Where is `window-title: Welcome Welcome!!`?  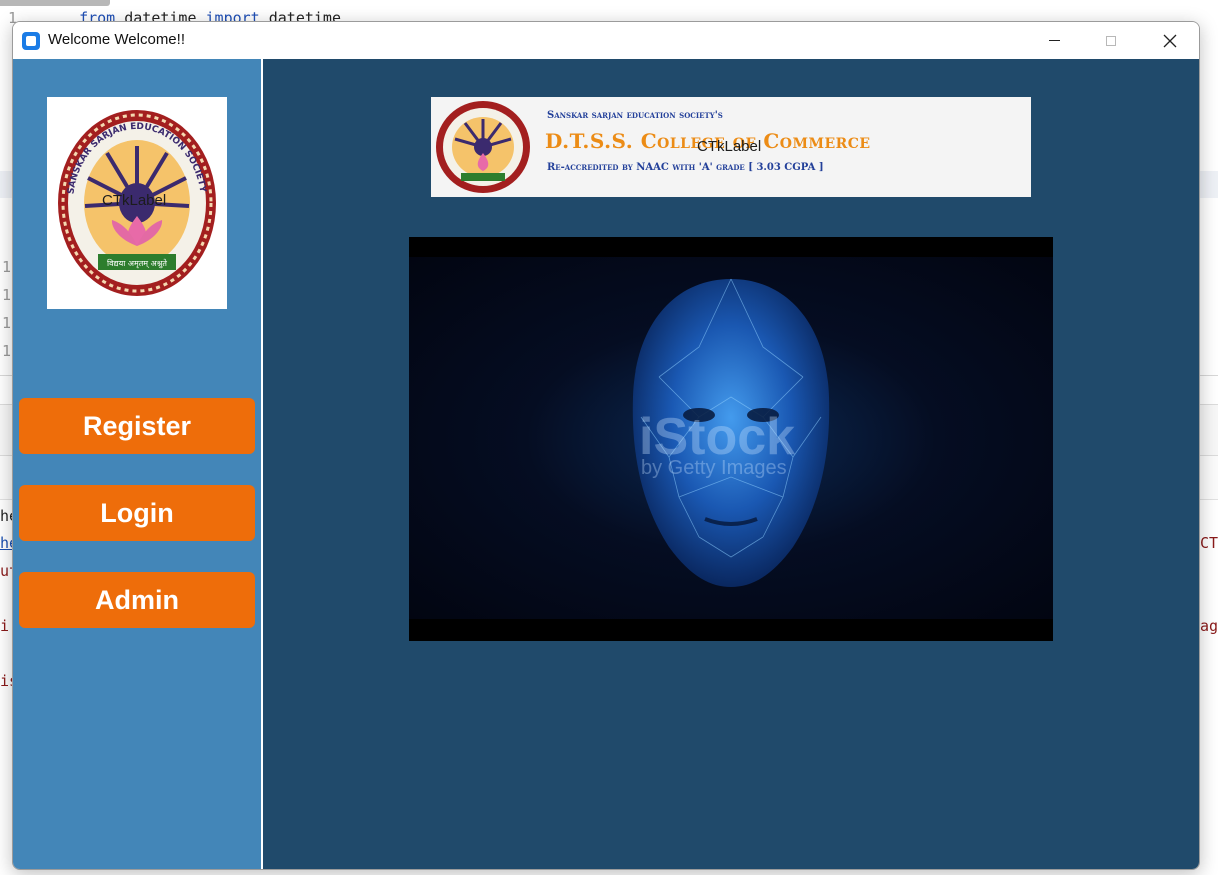 window-title: Welcome Welcome!! is located at coordinates (116, 39).